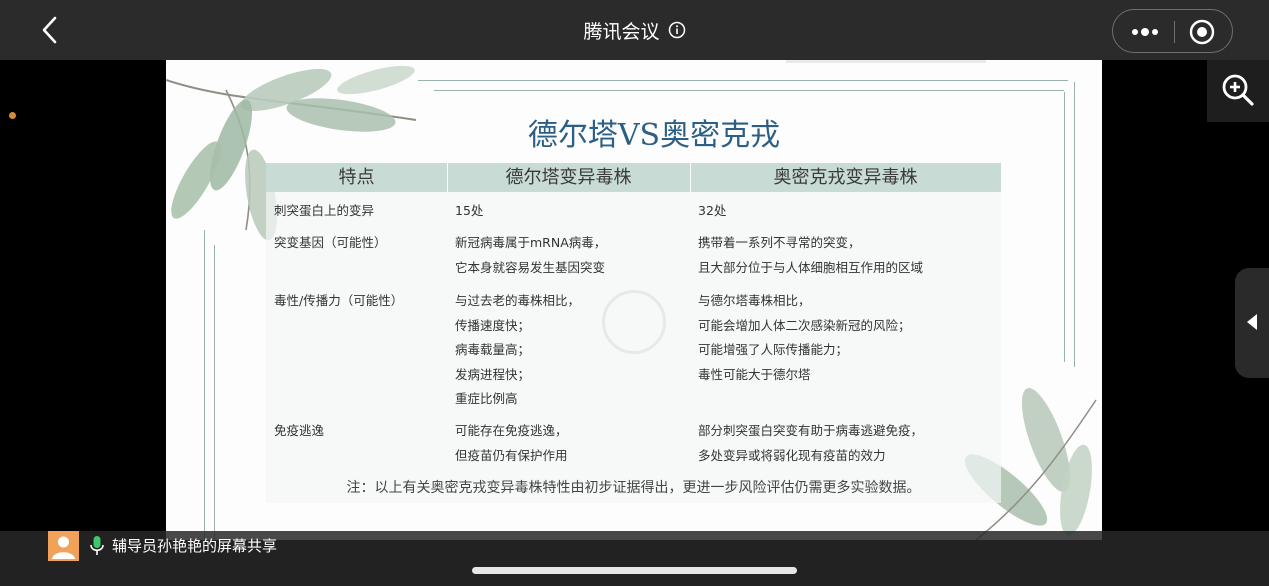 This screenshot has width=1269, height=586. I want to click on slide-top-strip, so click(886, 61).